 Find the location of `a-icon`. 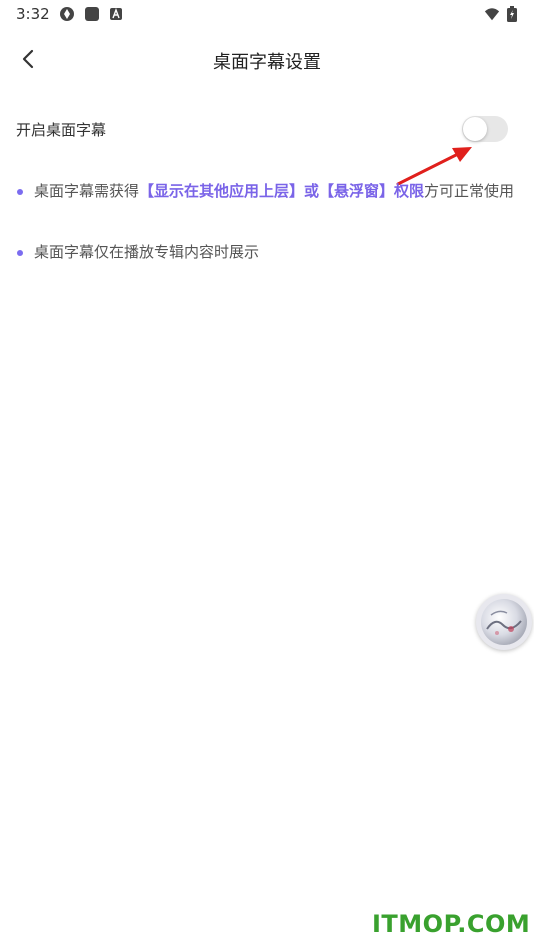

a-icon is located at coordinates (116, 14).